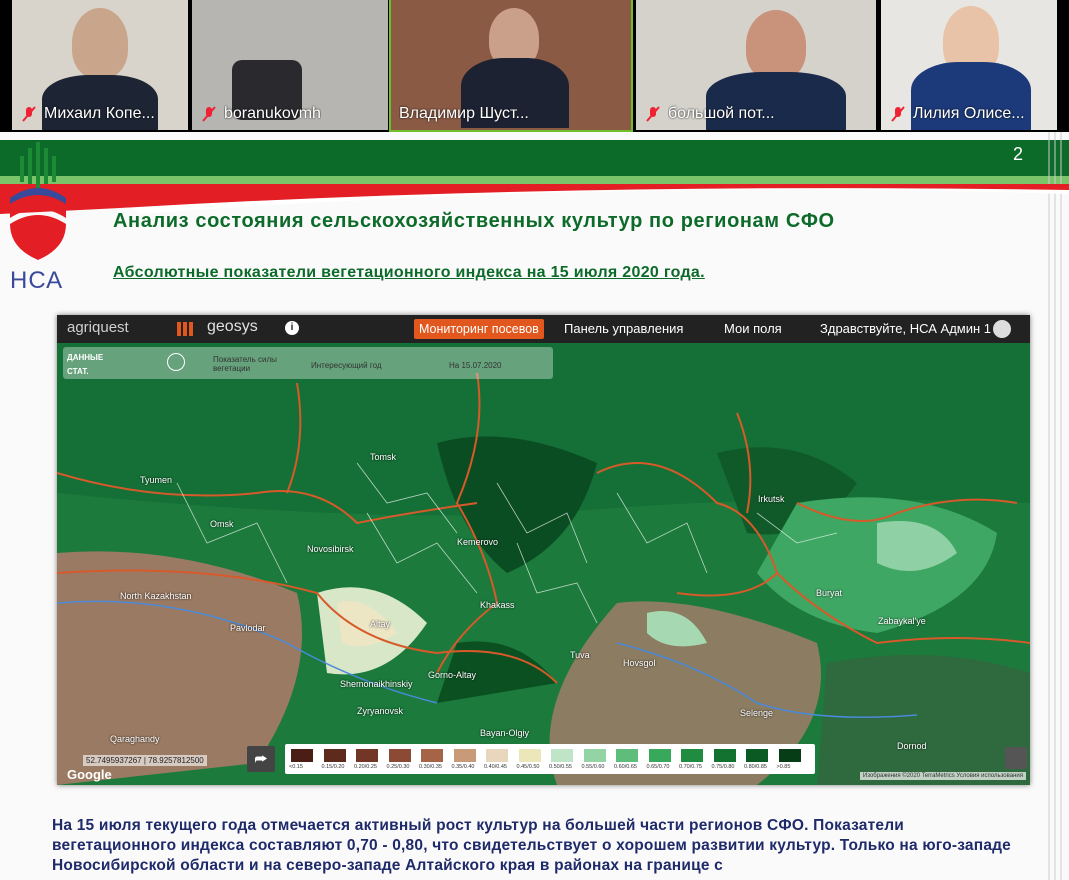 The width and height of the screenshot is (1069, 880). I want to click on tab-stat: СТАТ., so click(78, 371).